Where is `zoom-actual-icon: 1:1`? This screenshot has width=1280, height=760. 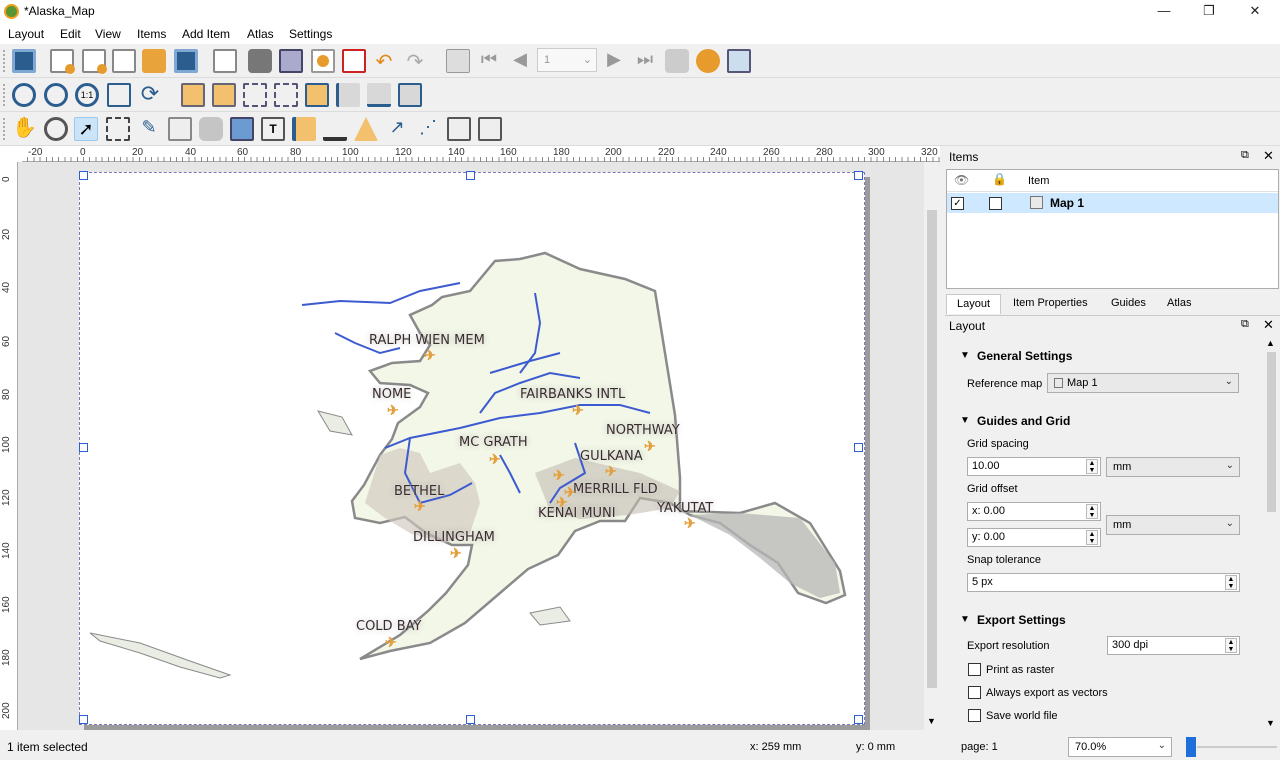 zoom-actual-icon: 1:1 is located at coordinates (87, 95).